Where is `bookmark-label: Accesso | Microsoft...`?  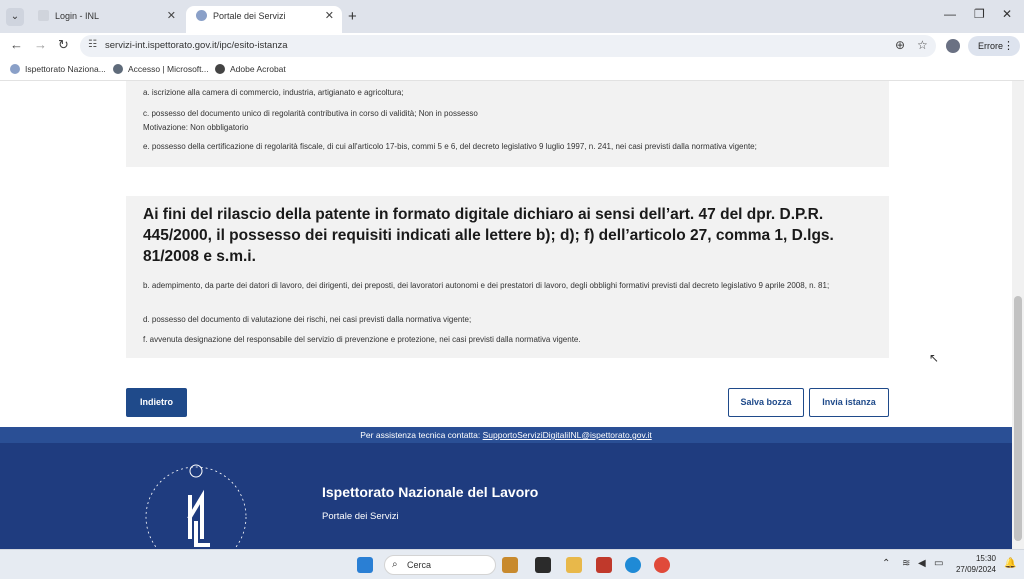 bookmark-label: Accesso | Microsoft... is located at coordinates (168, 69).